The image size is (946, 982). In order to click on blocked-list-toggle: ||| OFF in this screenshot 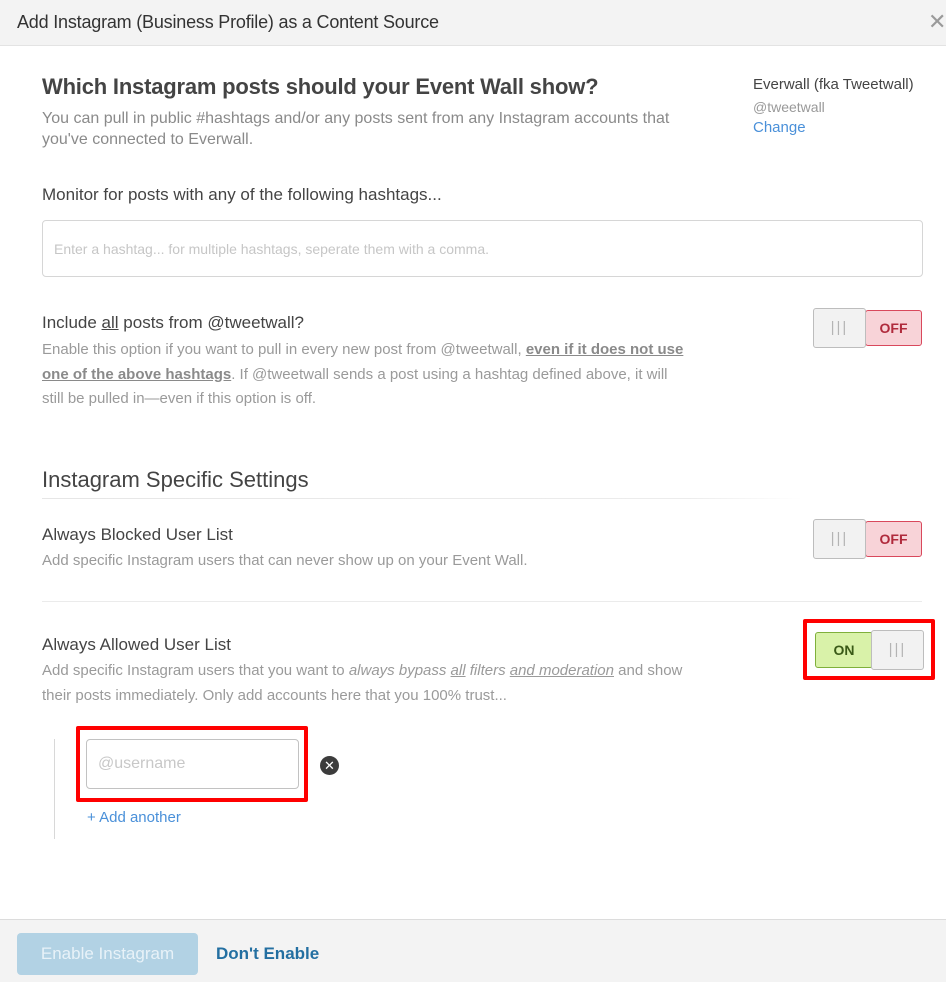, I will do `click(867, 539)`.